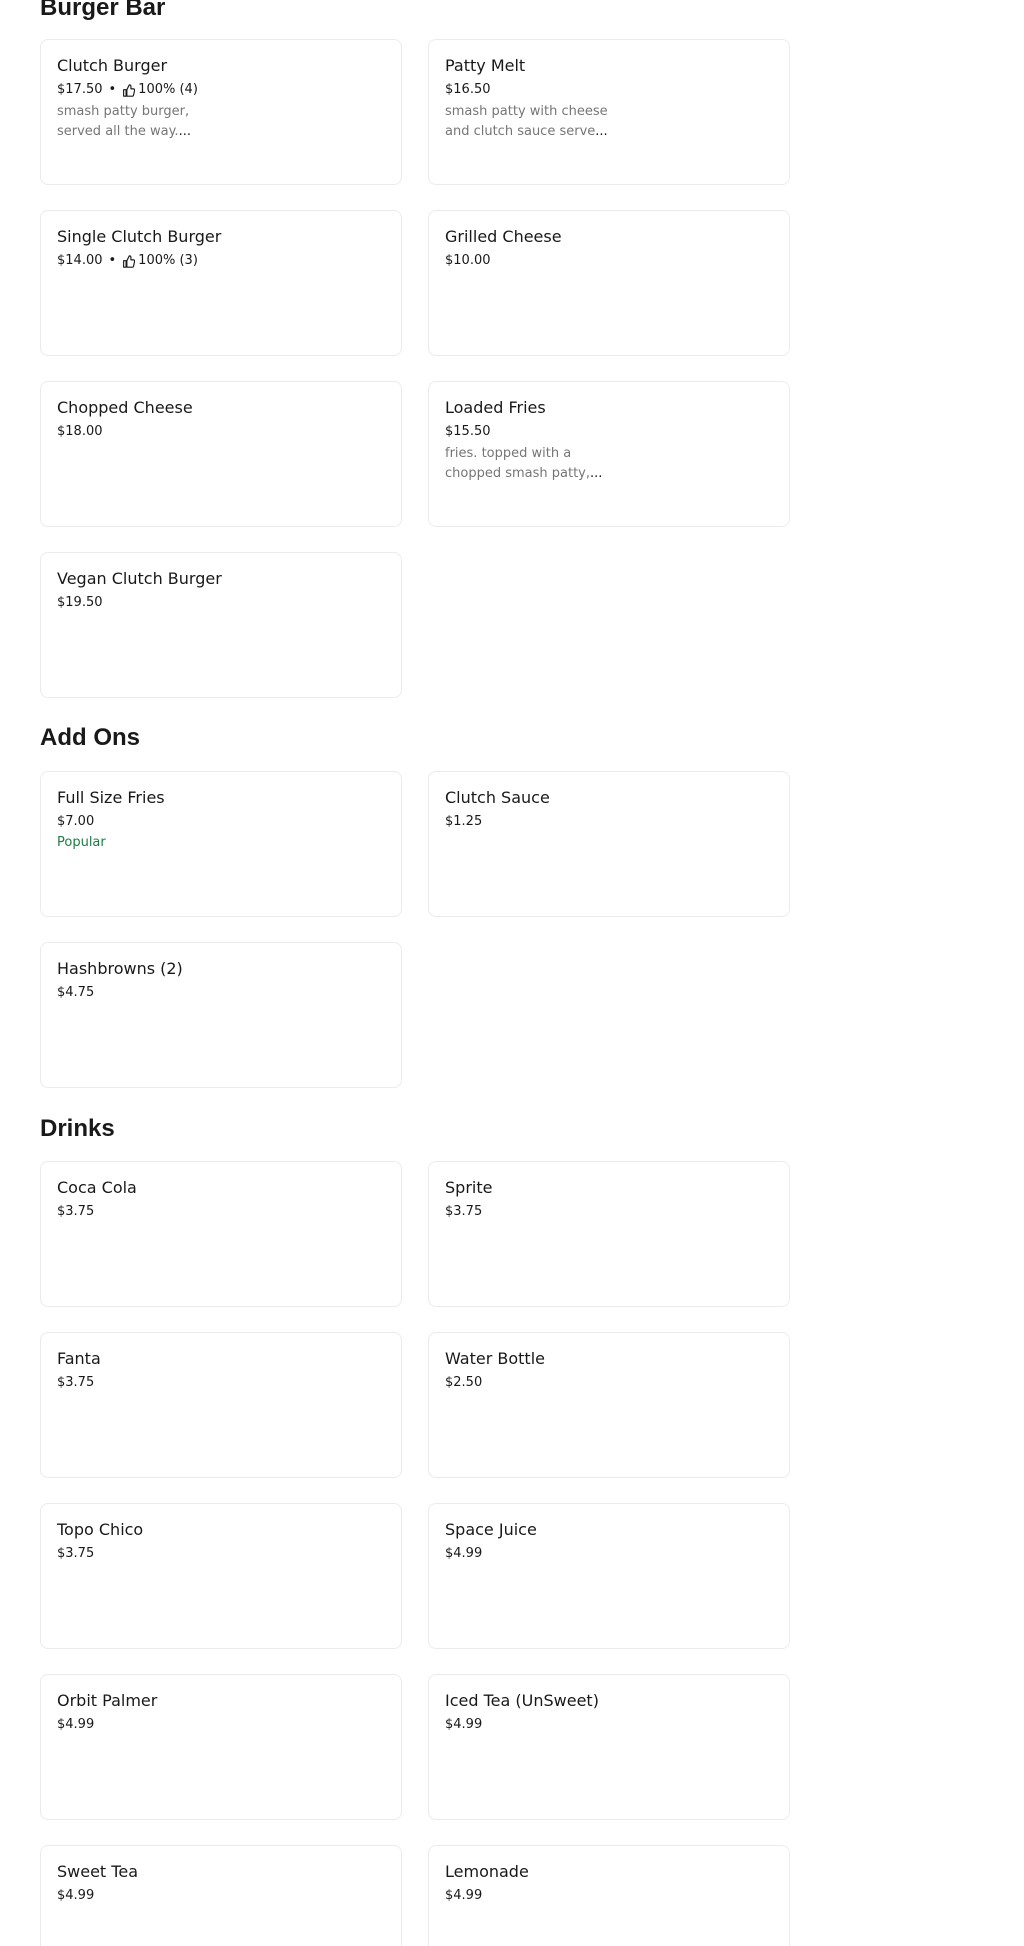 This screenshot has height=1946, width=1024. Describe the element at coordinates (76, 992) in the screenshot. I see `menu-item-price: $4.75` at that location.